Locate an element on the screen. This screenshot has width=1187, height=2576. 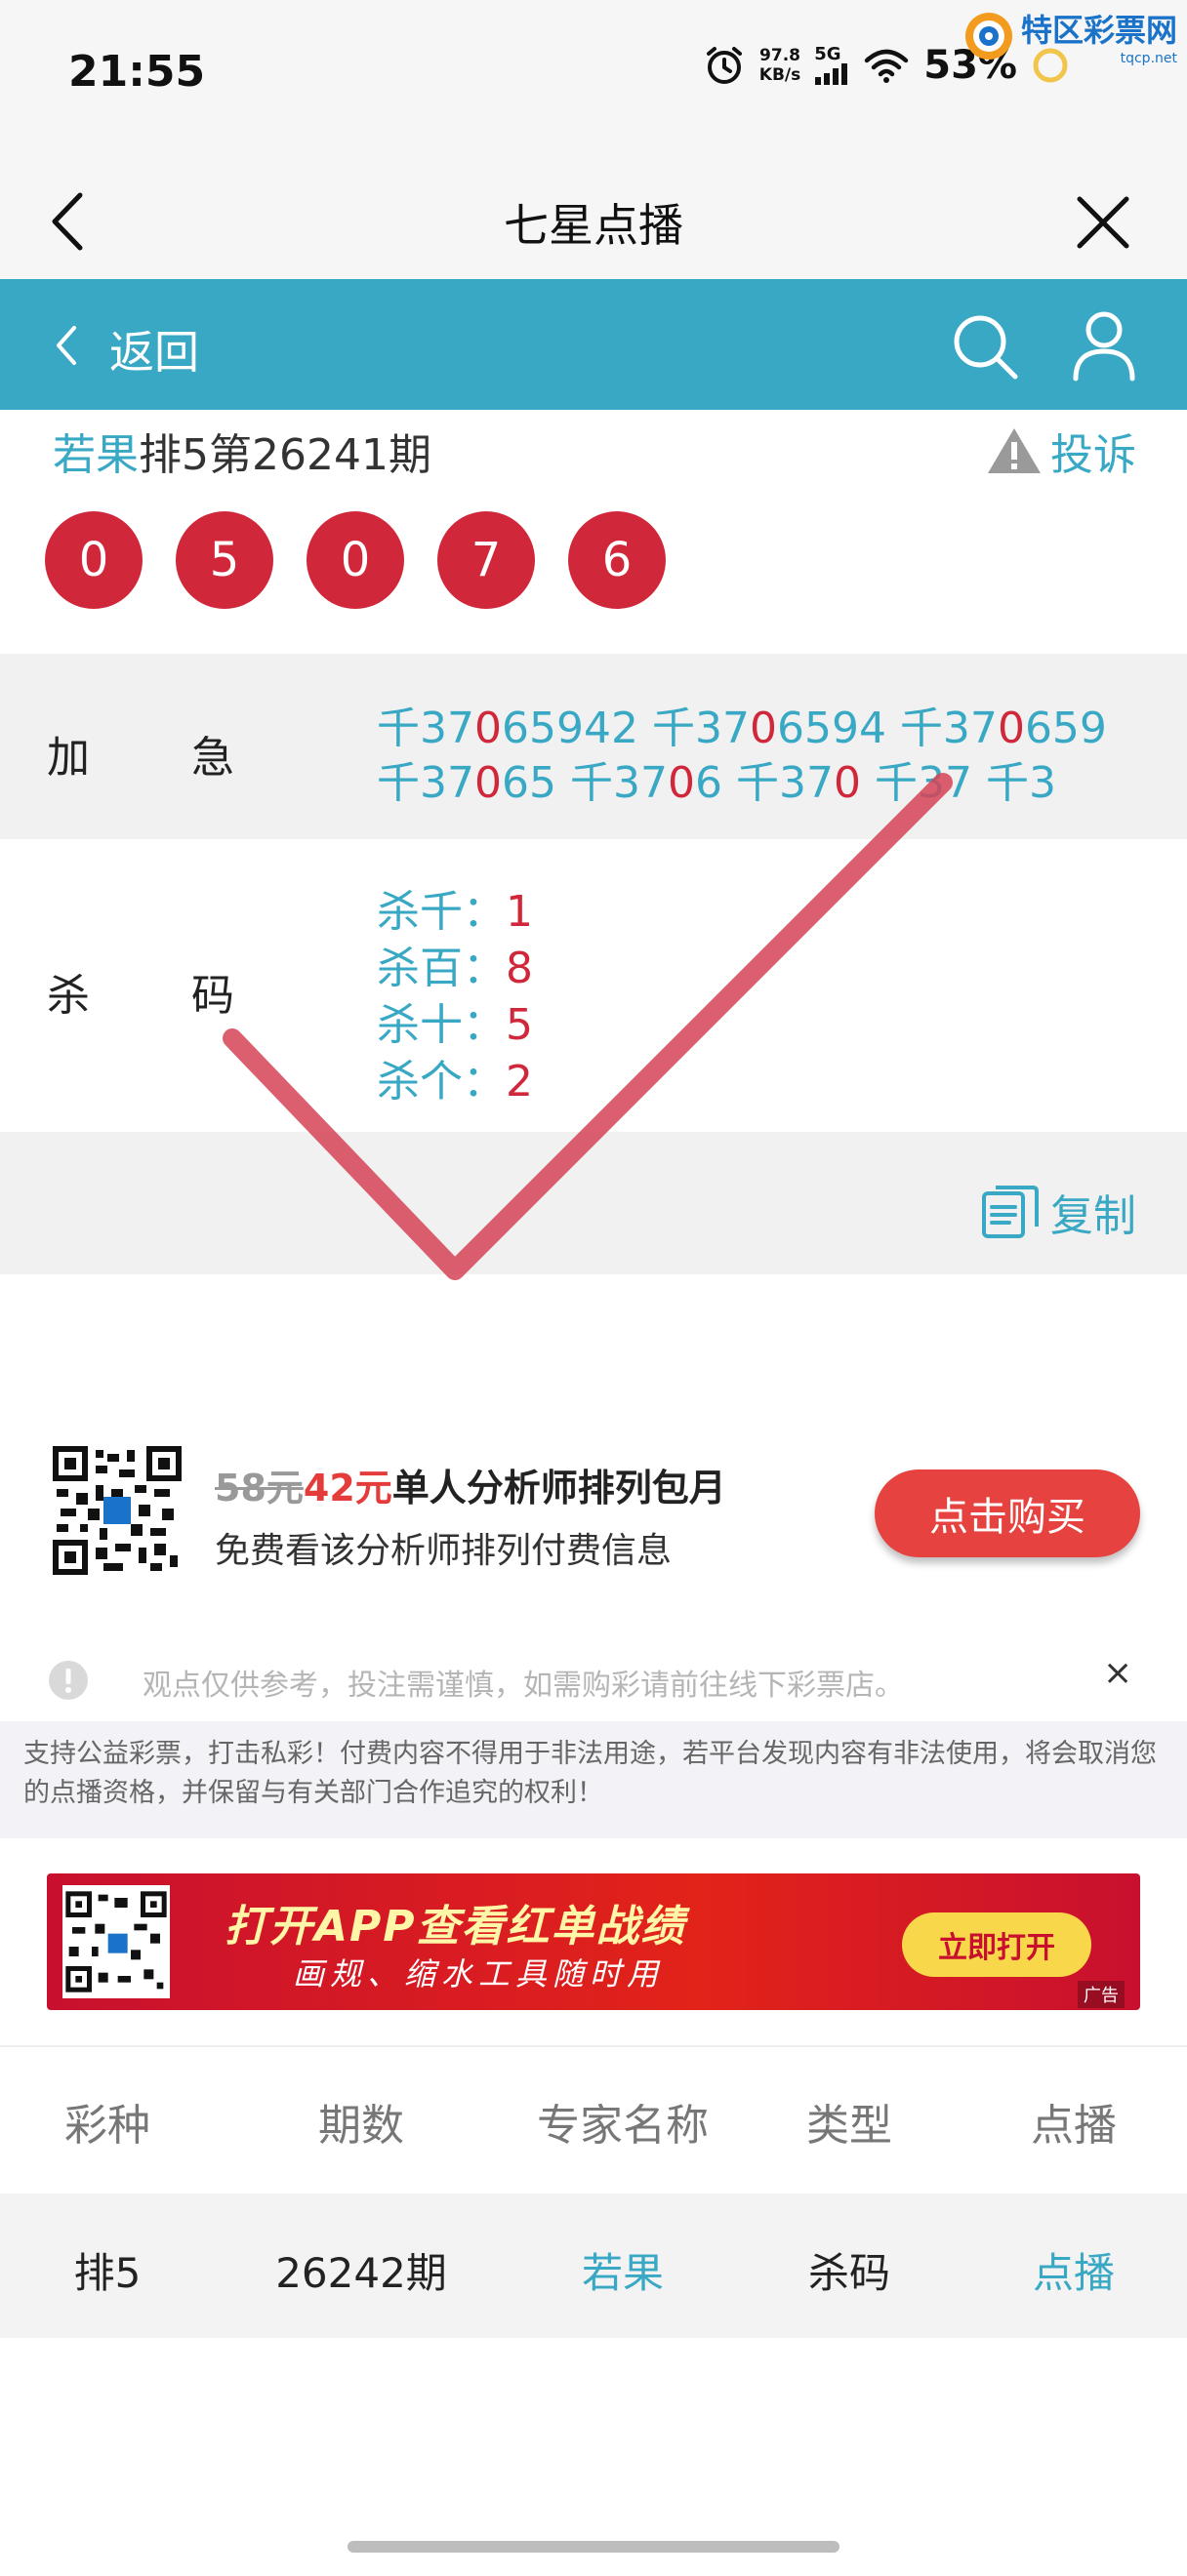
notice-close-icon: × is located at coordinates (1117, 1673).